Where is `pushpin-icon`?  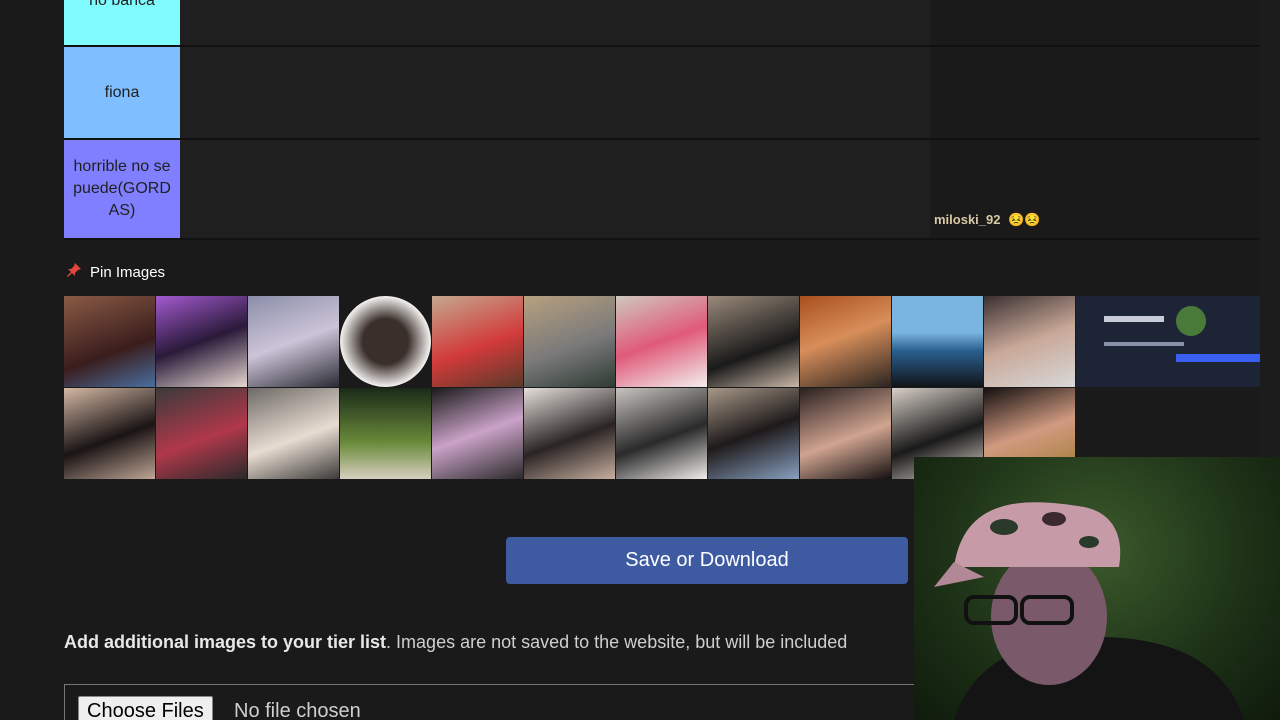
pushpin-icon is located at coordinates (74, 272).